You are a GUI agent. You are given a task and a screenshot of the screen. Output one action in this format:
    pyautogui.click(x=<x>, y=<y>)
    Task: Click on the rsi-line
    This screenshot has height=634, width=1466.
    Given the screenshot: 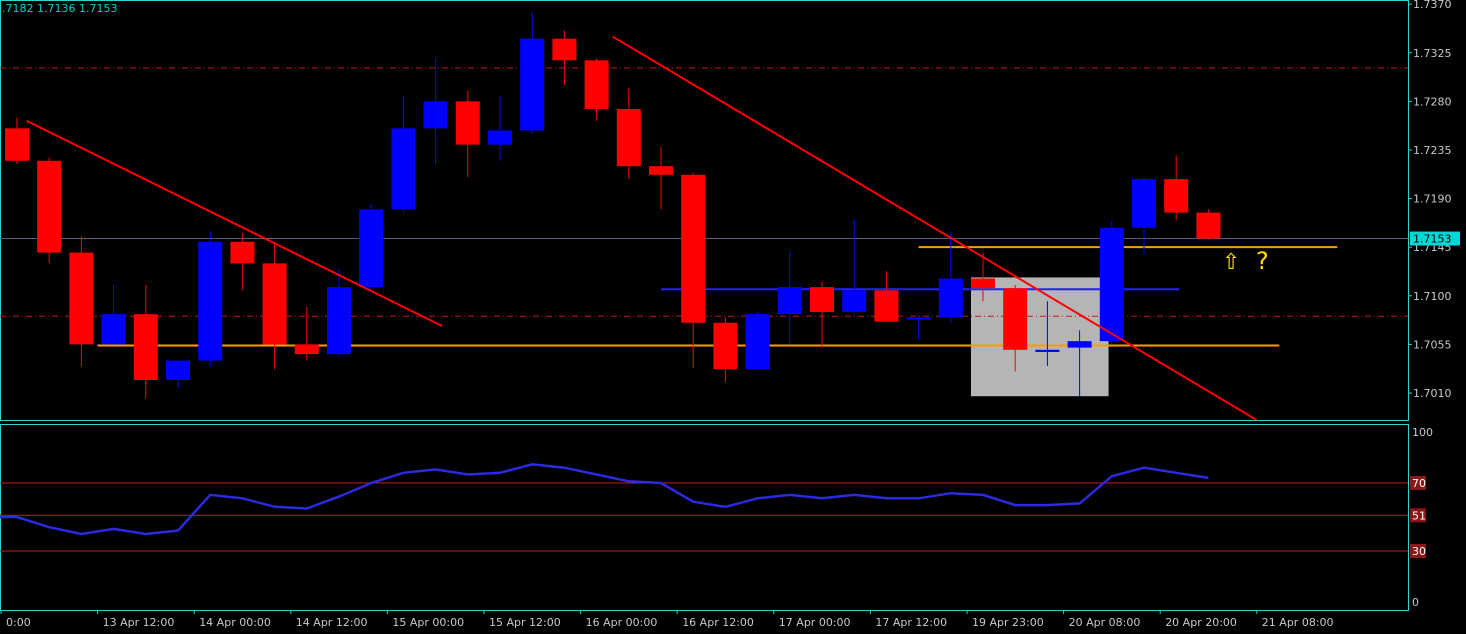 What is the action you would take?
    pyautogui.click(x=604, y=499)
    